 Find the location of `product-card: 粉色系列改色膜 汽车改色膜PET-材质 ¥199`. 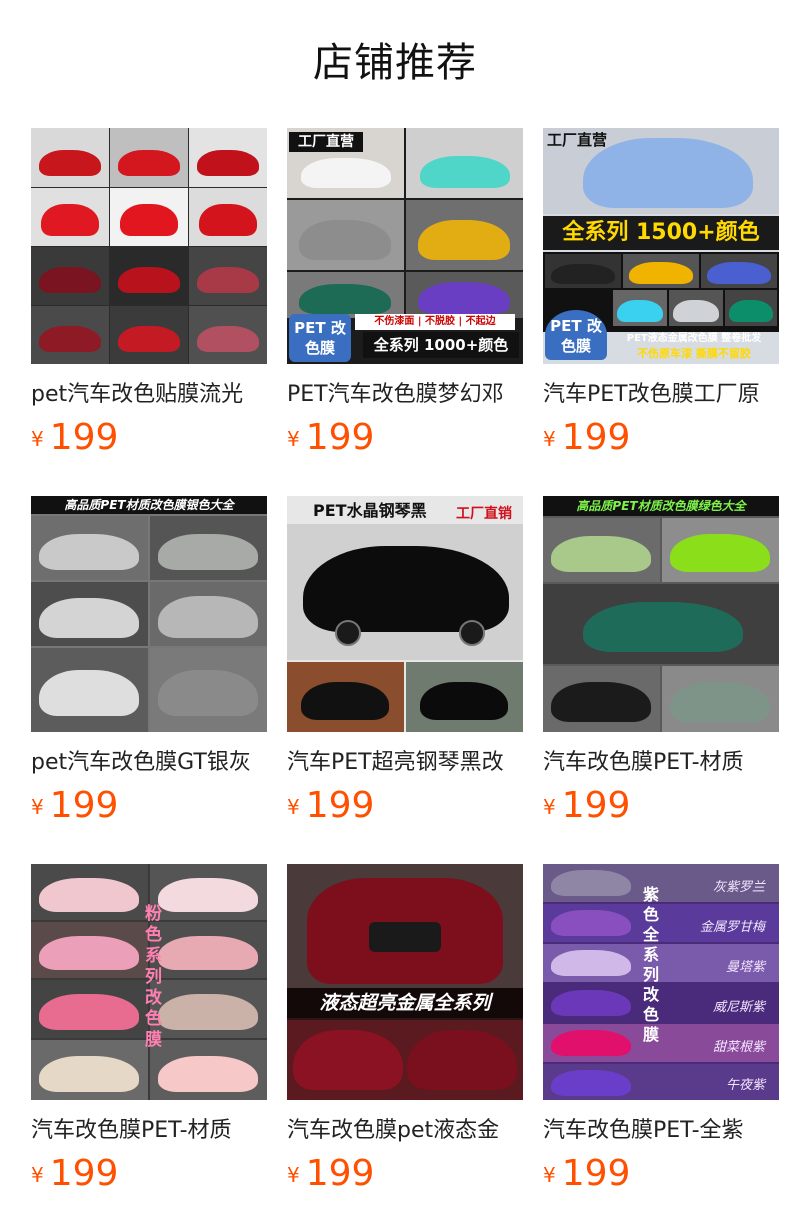

product-card: 粉色系列改色膜 汽车改色膜PET-材质 ¥199 is located at coordinates (149, 1034).